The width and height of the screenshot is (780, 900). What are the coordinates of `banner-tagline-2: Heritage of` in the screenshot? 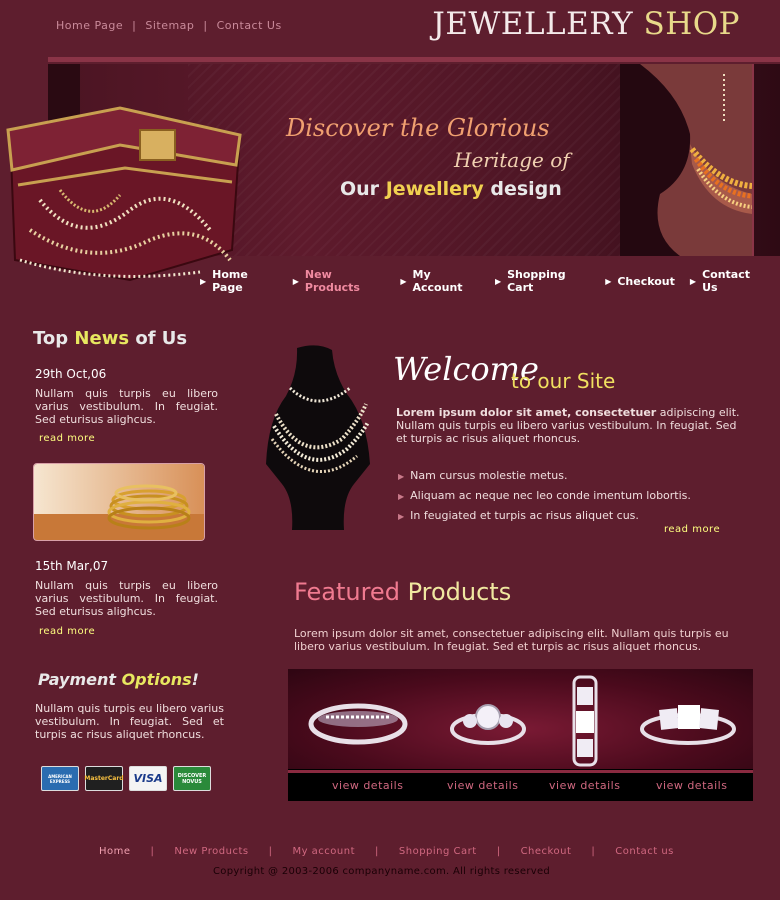 It's located at (512, 160).